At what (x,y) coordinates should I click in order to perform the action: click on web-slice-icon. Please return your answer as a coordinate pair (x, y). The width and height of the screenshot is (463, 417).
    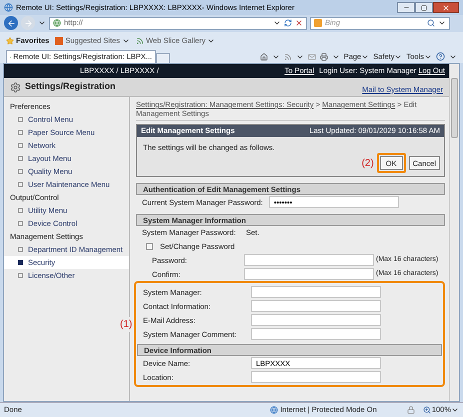
    Looking at the image, I should click on (140, 40).